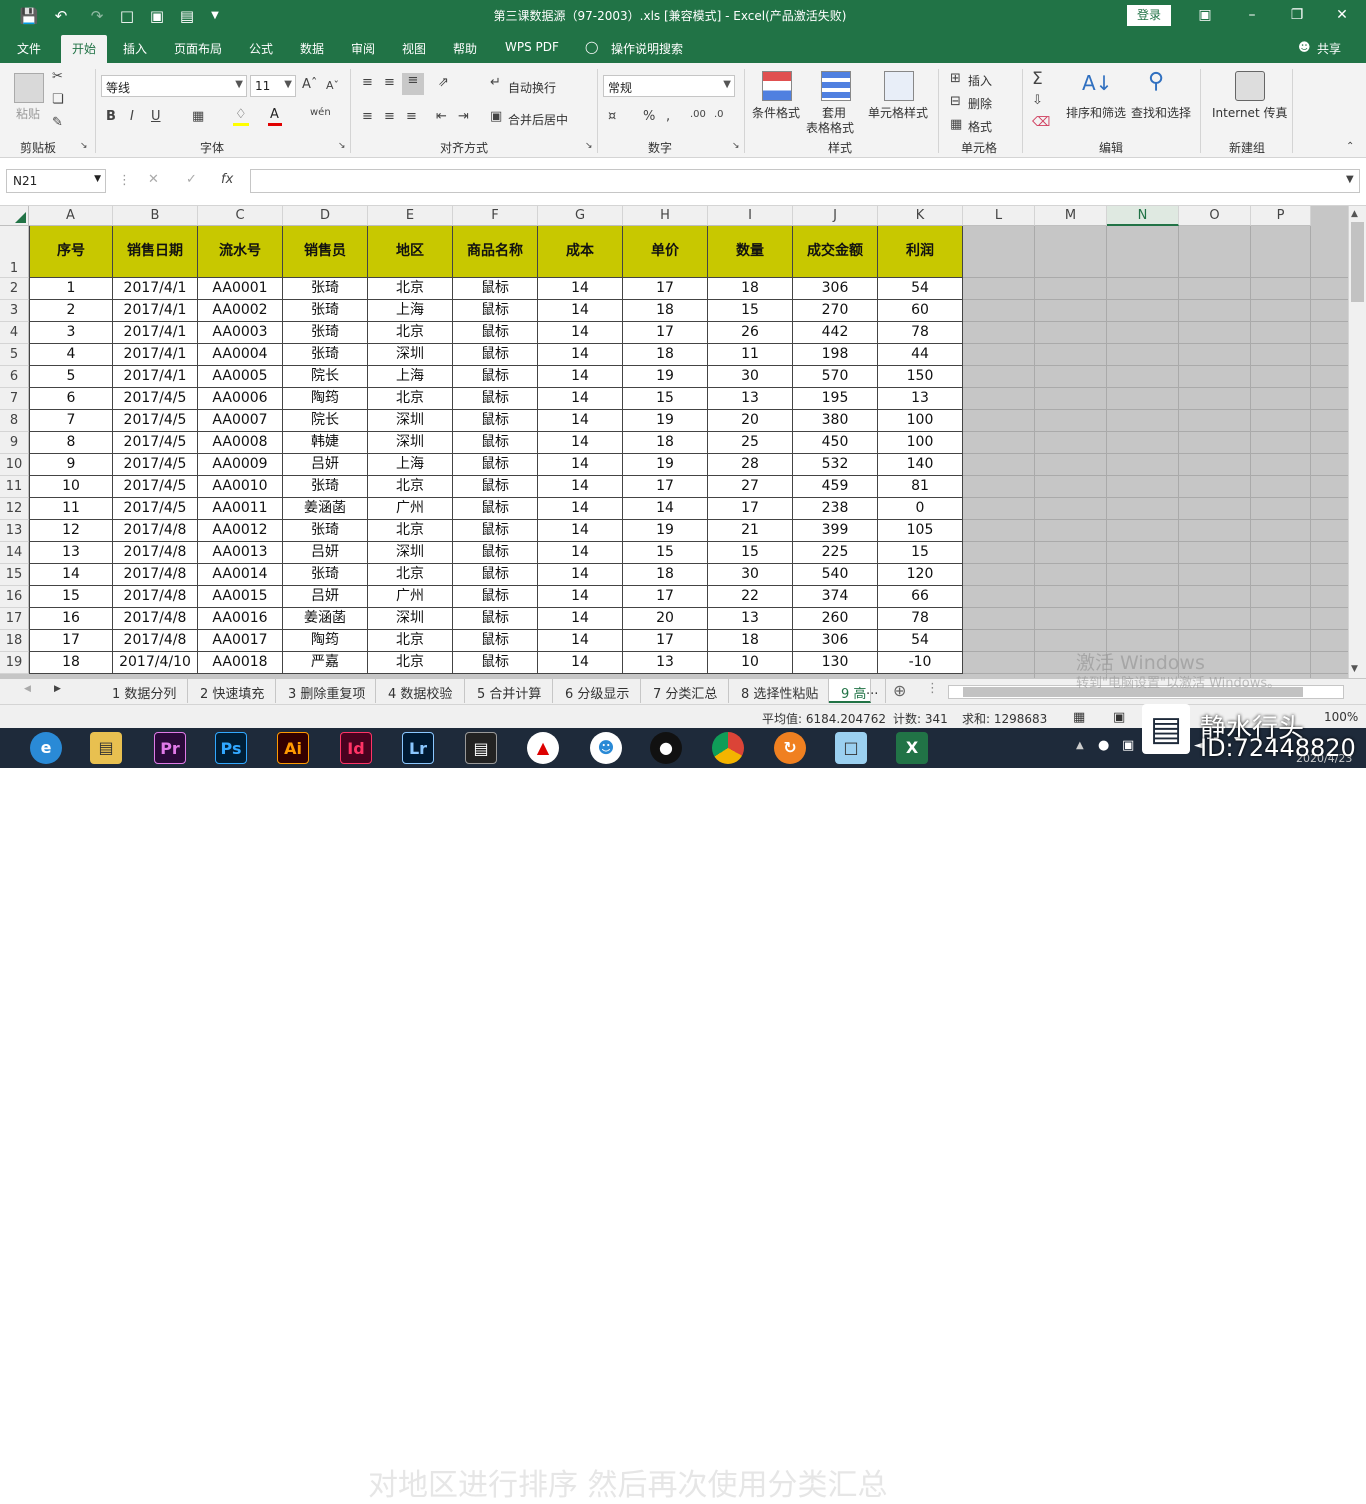  Describe the element at coordinates (367, 116) in the screenshot. I see `align-left-icon: ≡` at that location.